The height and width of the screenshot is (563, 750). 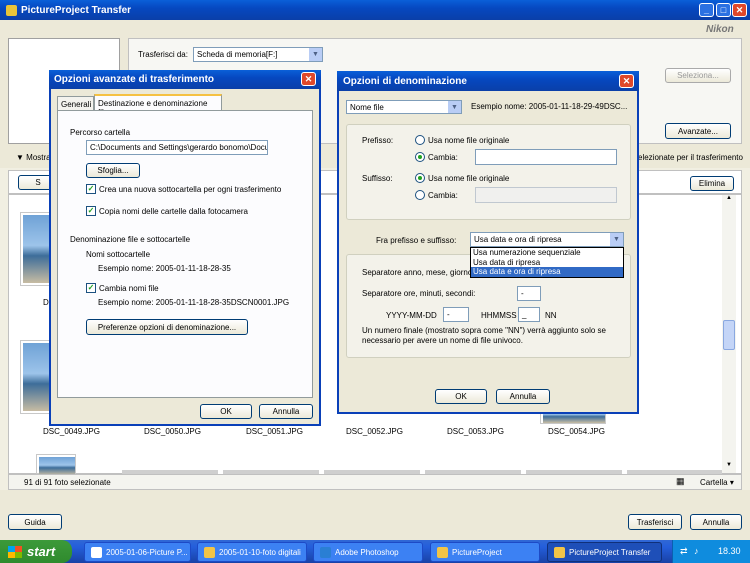 I want to click on close-button: ✕, so click(x=739, y=10).